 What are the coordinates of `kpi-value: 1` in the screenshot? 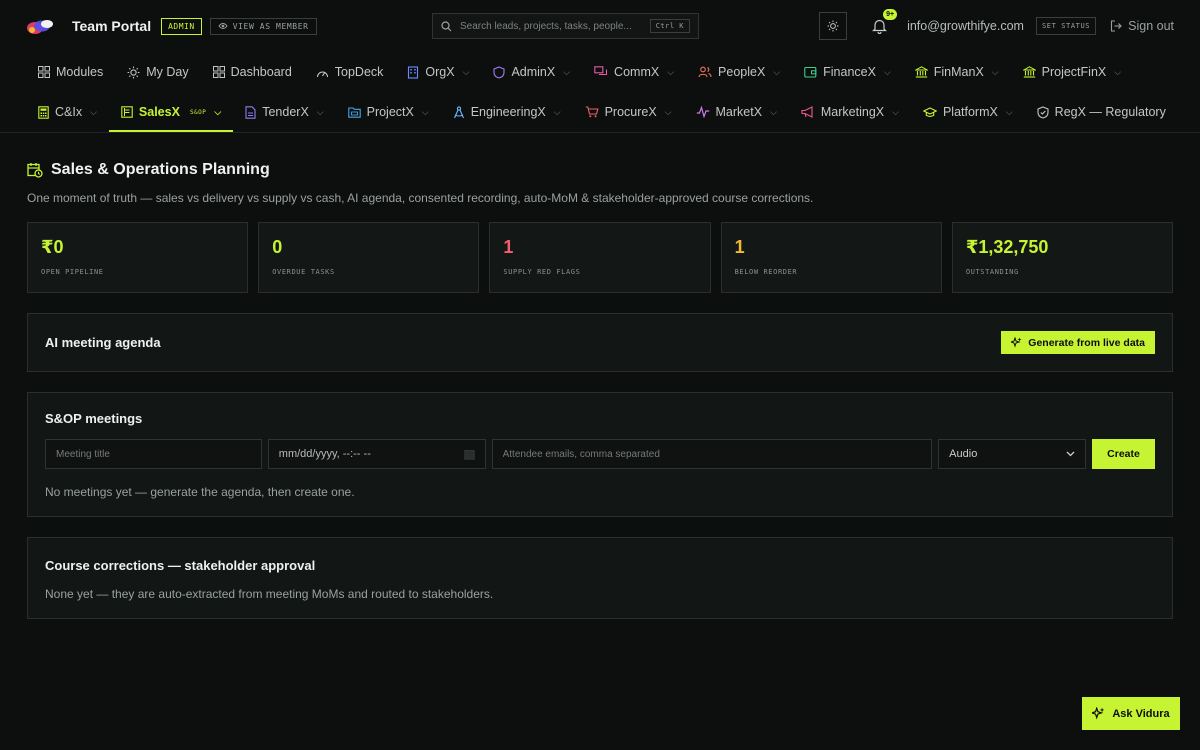 It's located at (508, 247).